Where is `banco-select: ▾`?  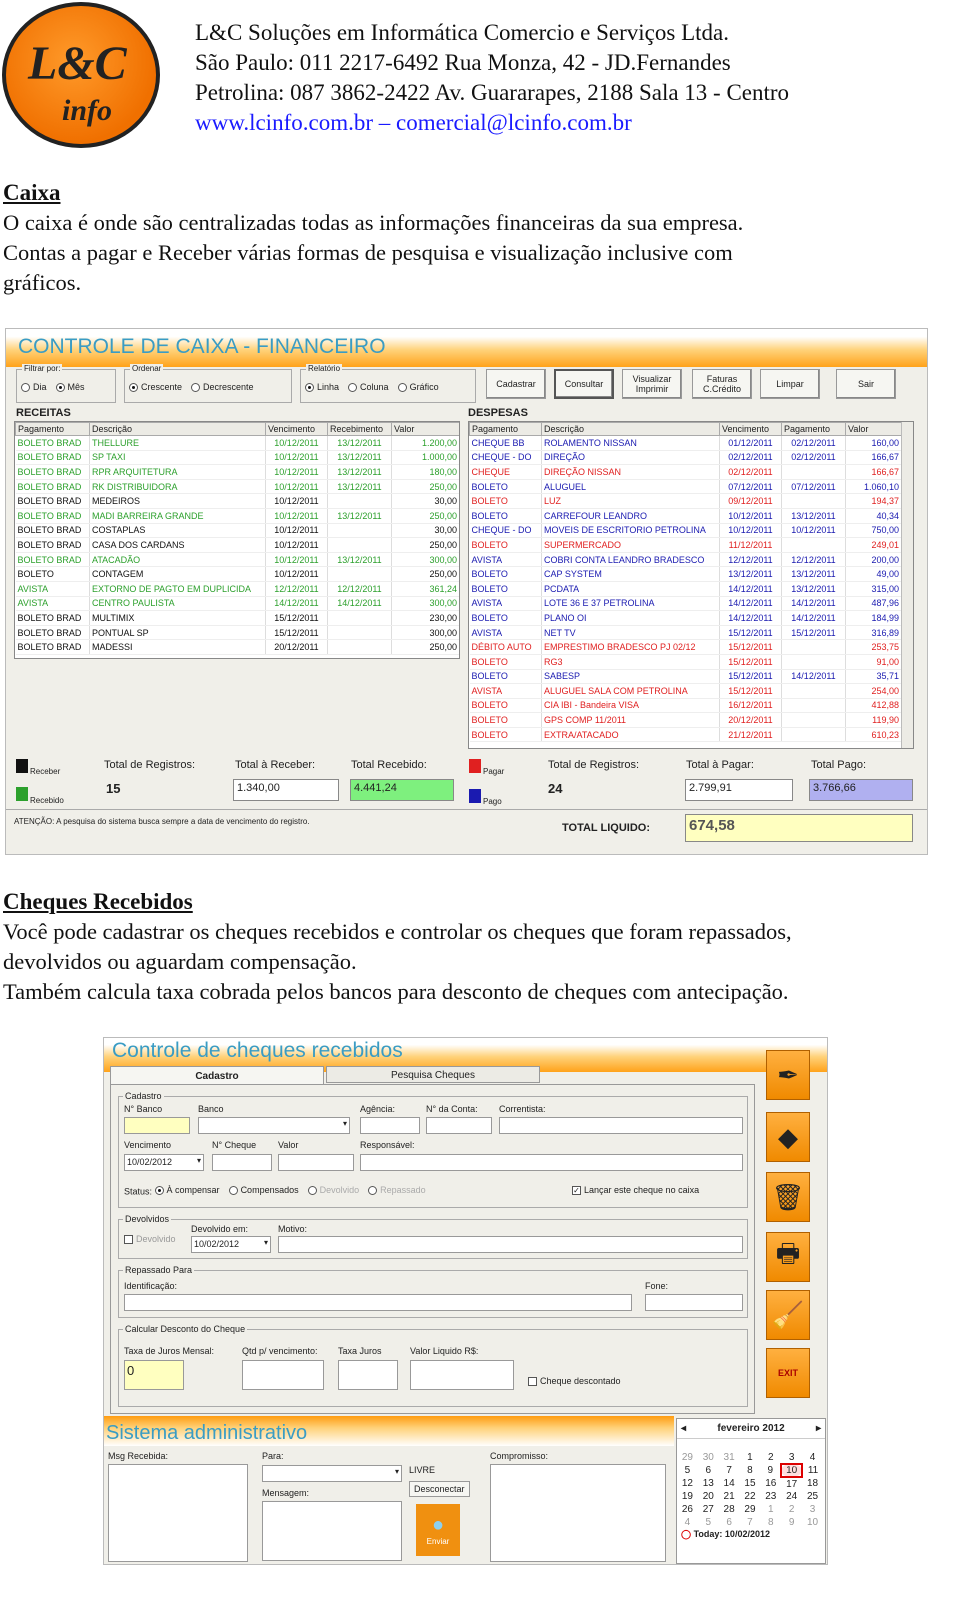 banco-select: ▾ is located at coordinates (274, 1125).